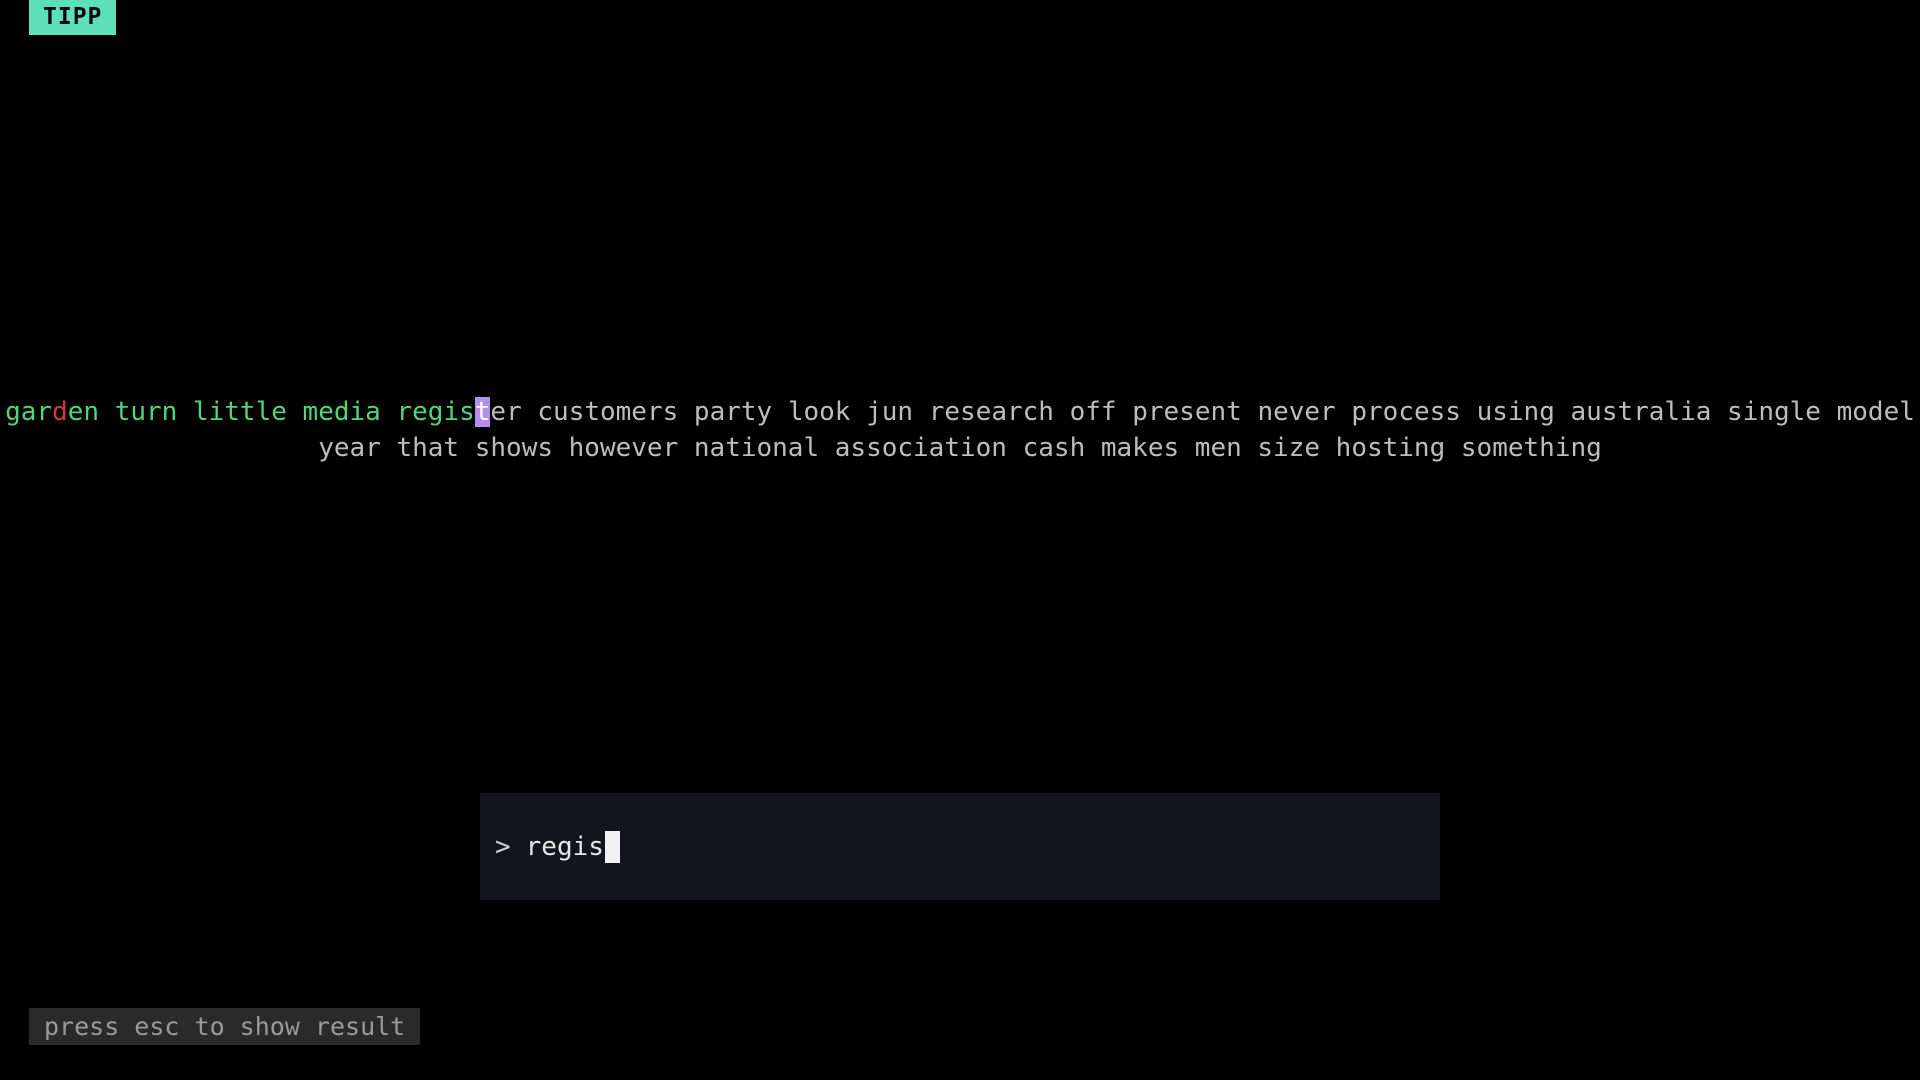 Image resolution: width=1920 pixels, height=1080 pixels. I want to click on text-cursor, so click(612, 846).